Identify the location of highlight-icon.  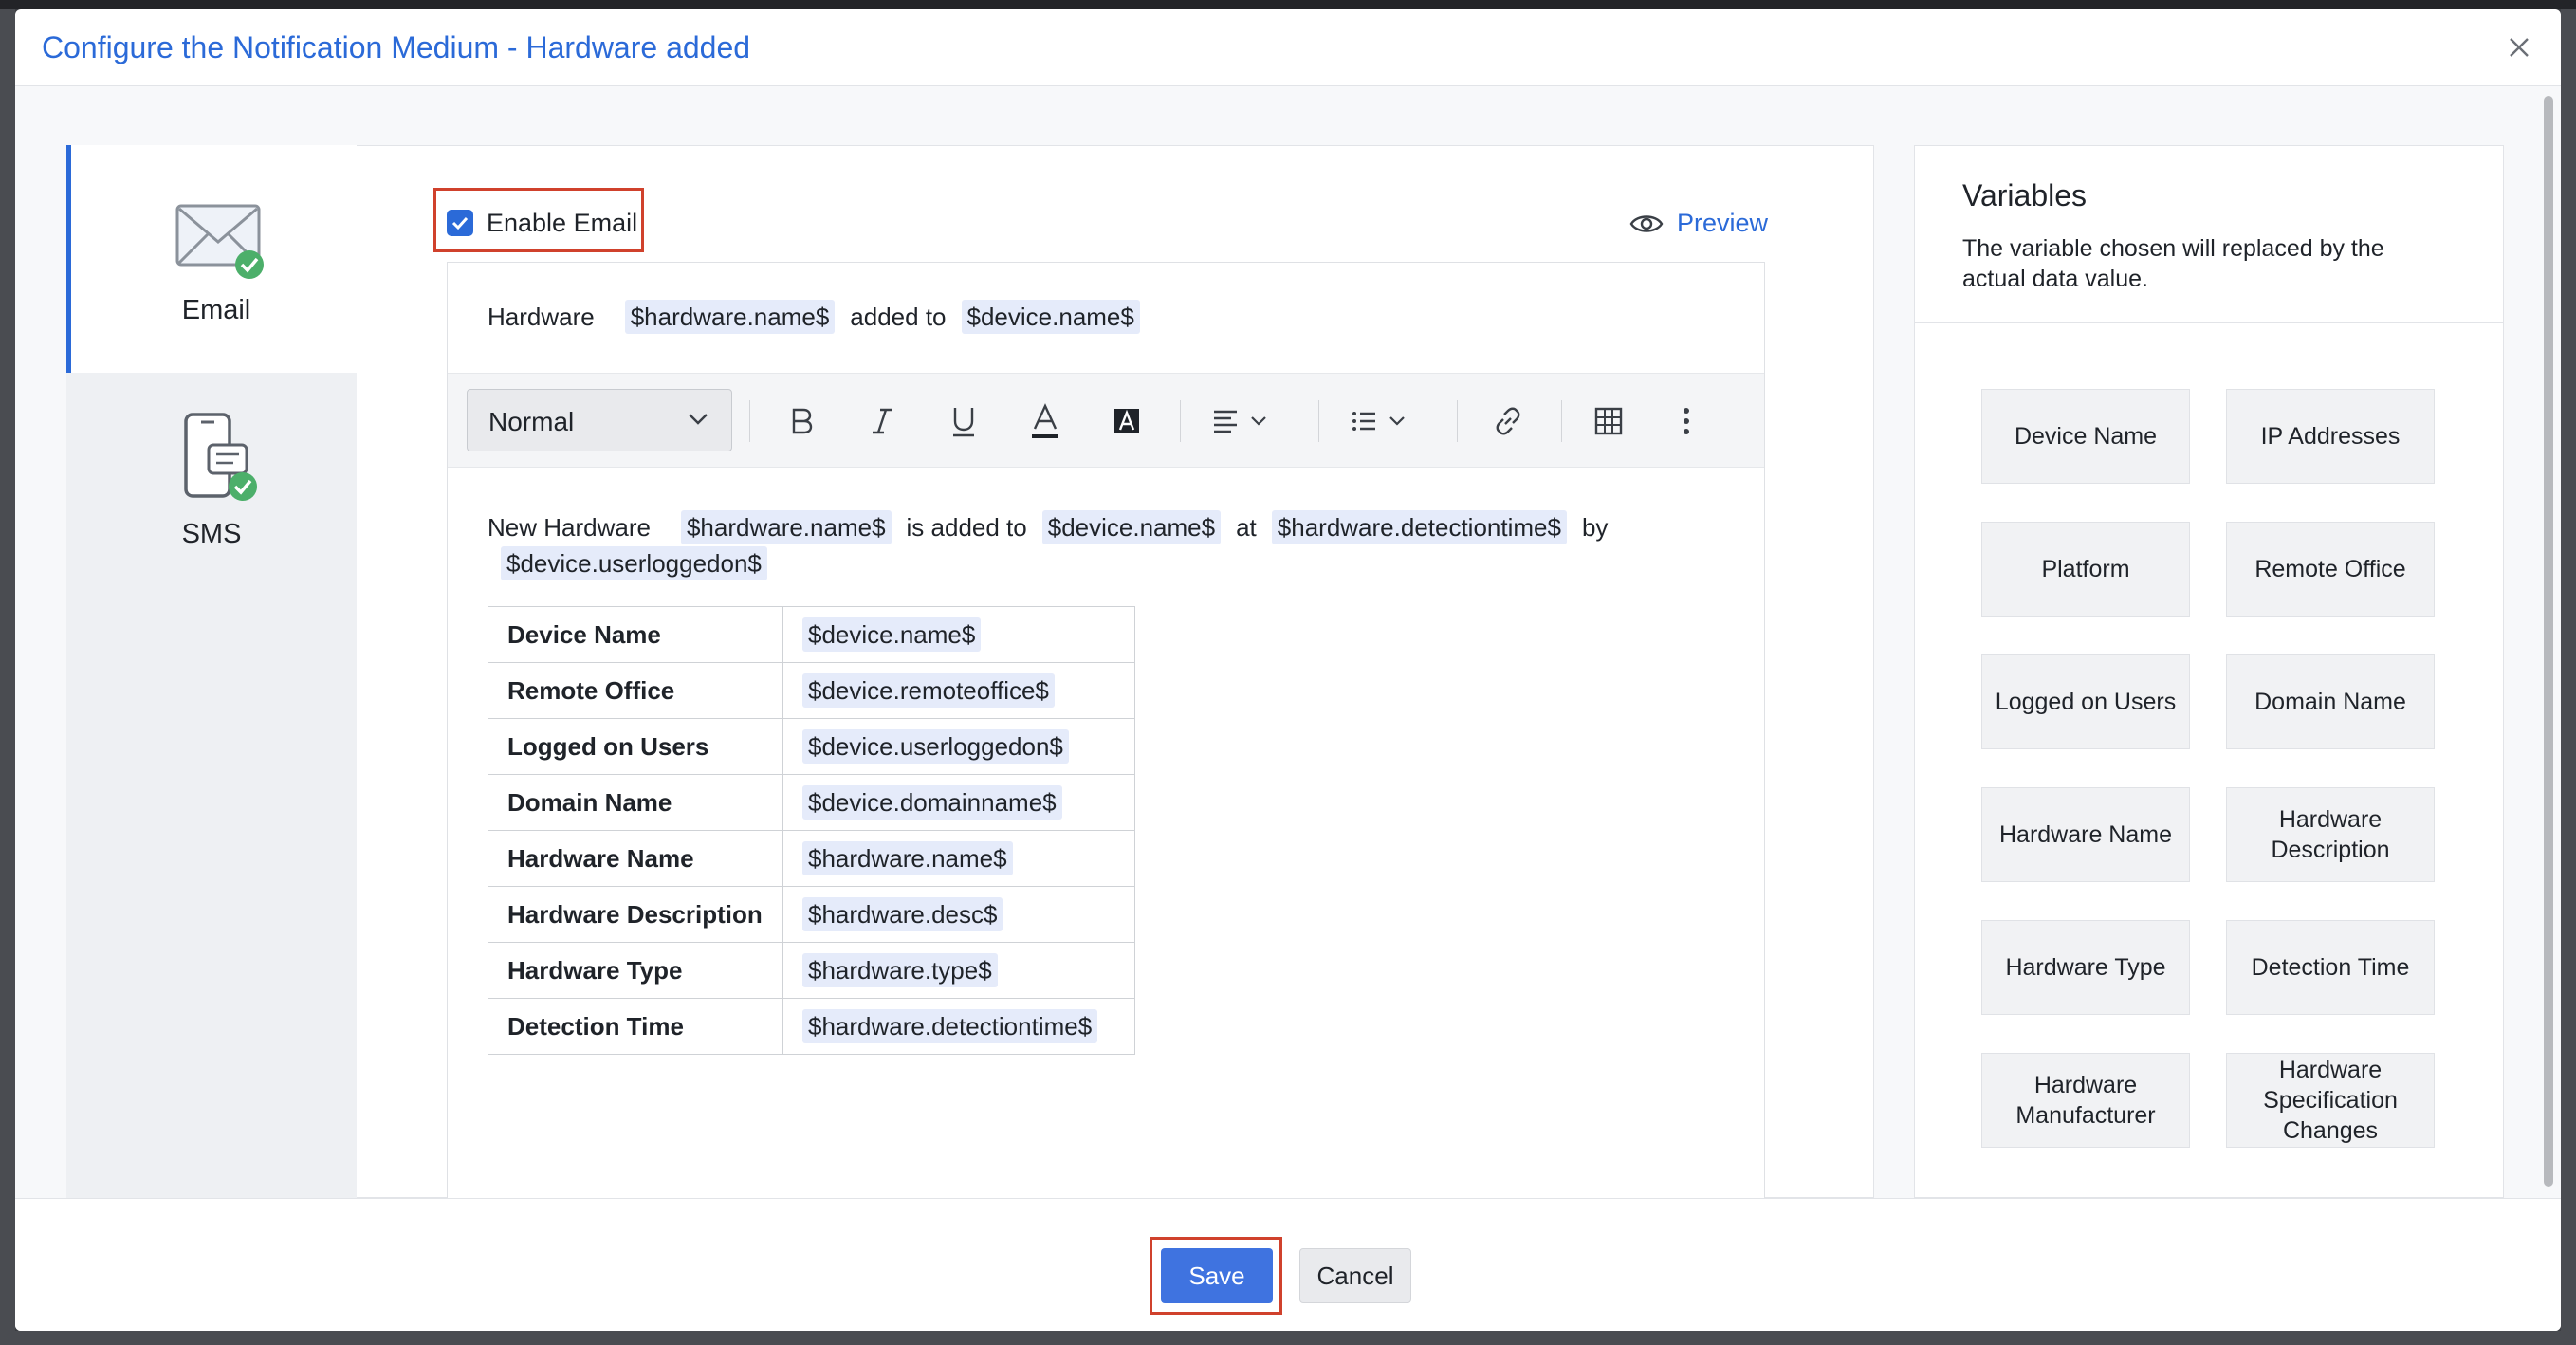
(1127, 421).